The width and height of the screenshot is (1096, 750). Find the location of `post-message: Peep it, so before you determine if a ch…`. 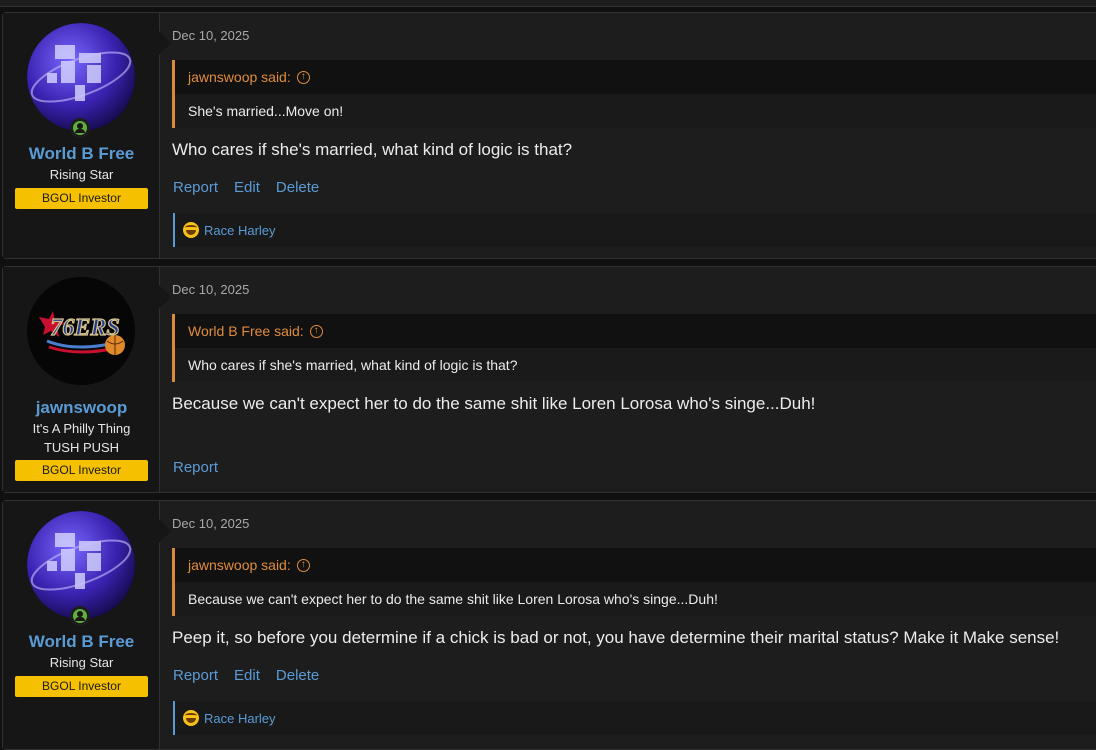

post-message: Peep it, so before you determine if a ch… is located at coordinates (616, 637).